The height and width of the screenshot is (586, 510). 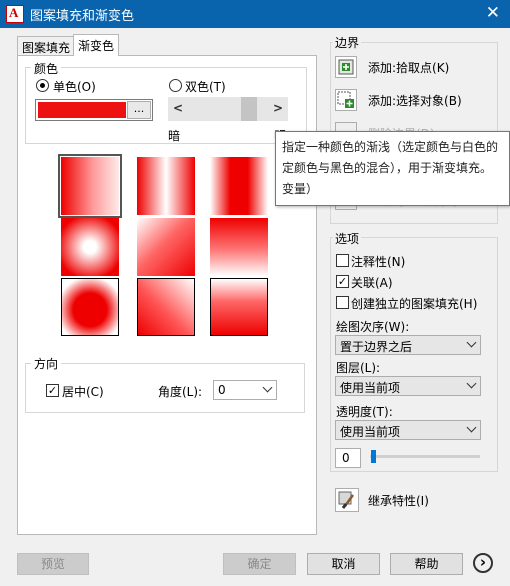 What do you see at coordinates (46, 363) in the screenshot?
I see `orientation-group-label: 方向` at bounding box center [46, 363].